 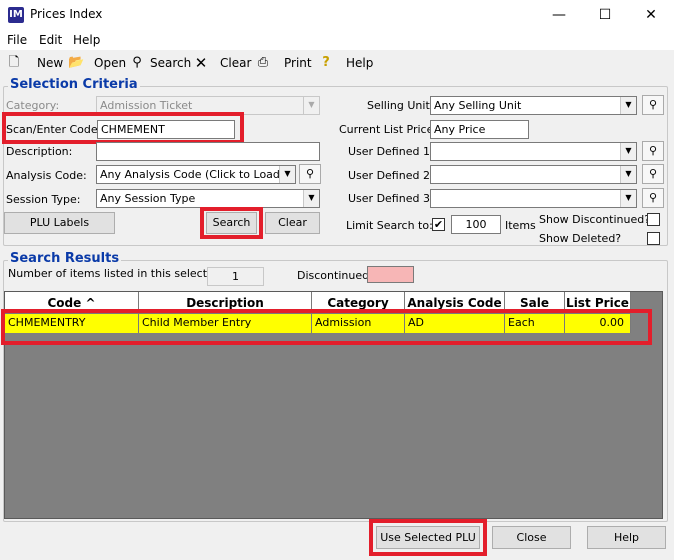 I want to click on open-folder-icon: 📂, so click(x=76, y=63).